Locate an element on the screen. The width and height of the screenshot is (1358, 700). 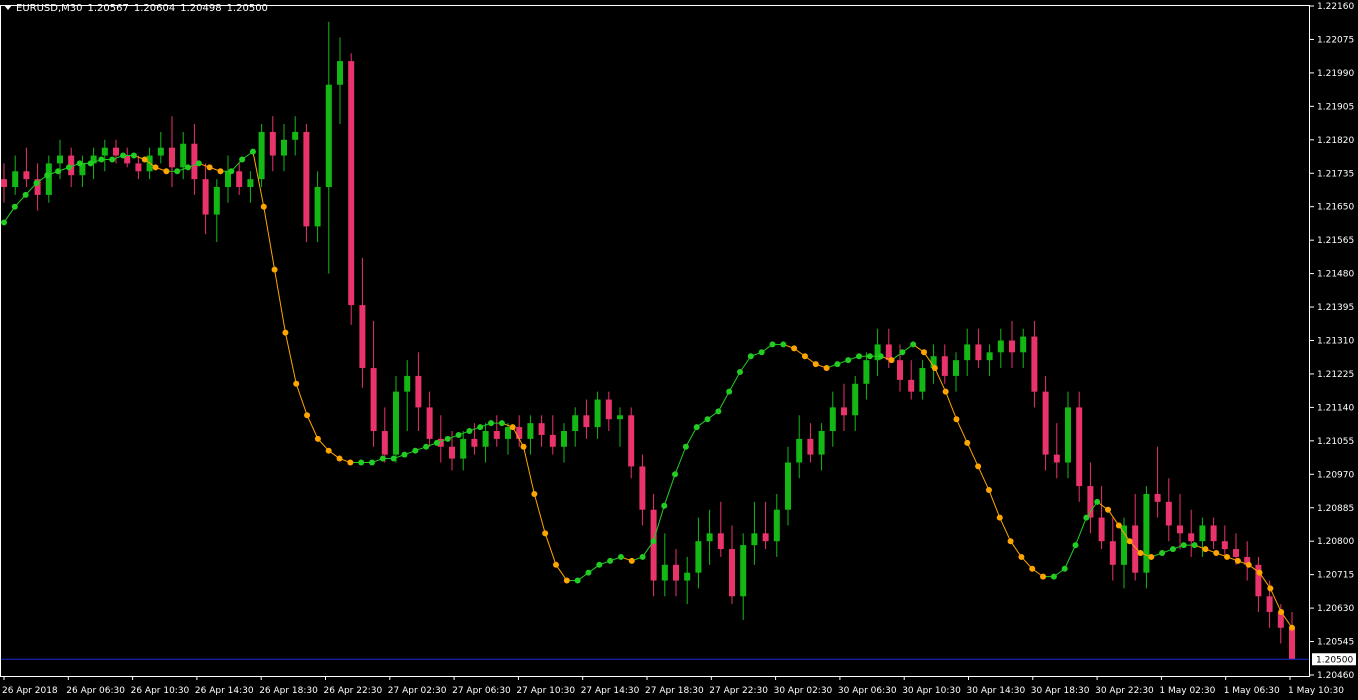
x-tick-label: 27 Apr 10:30 is located at coordinates (545, 691).